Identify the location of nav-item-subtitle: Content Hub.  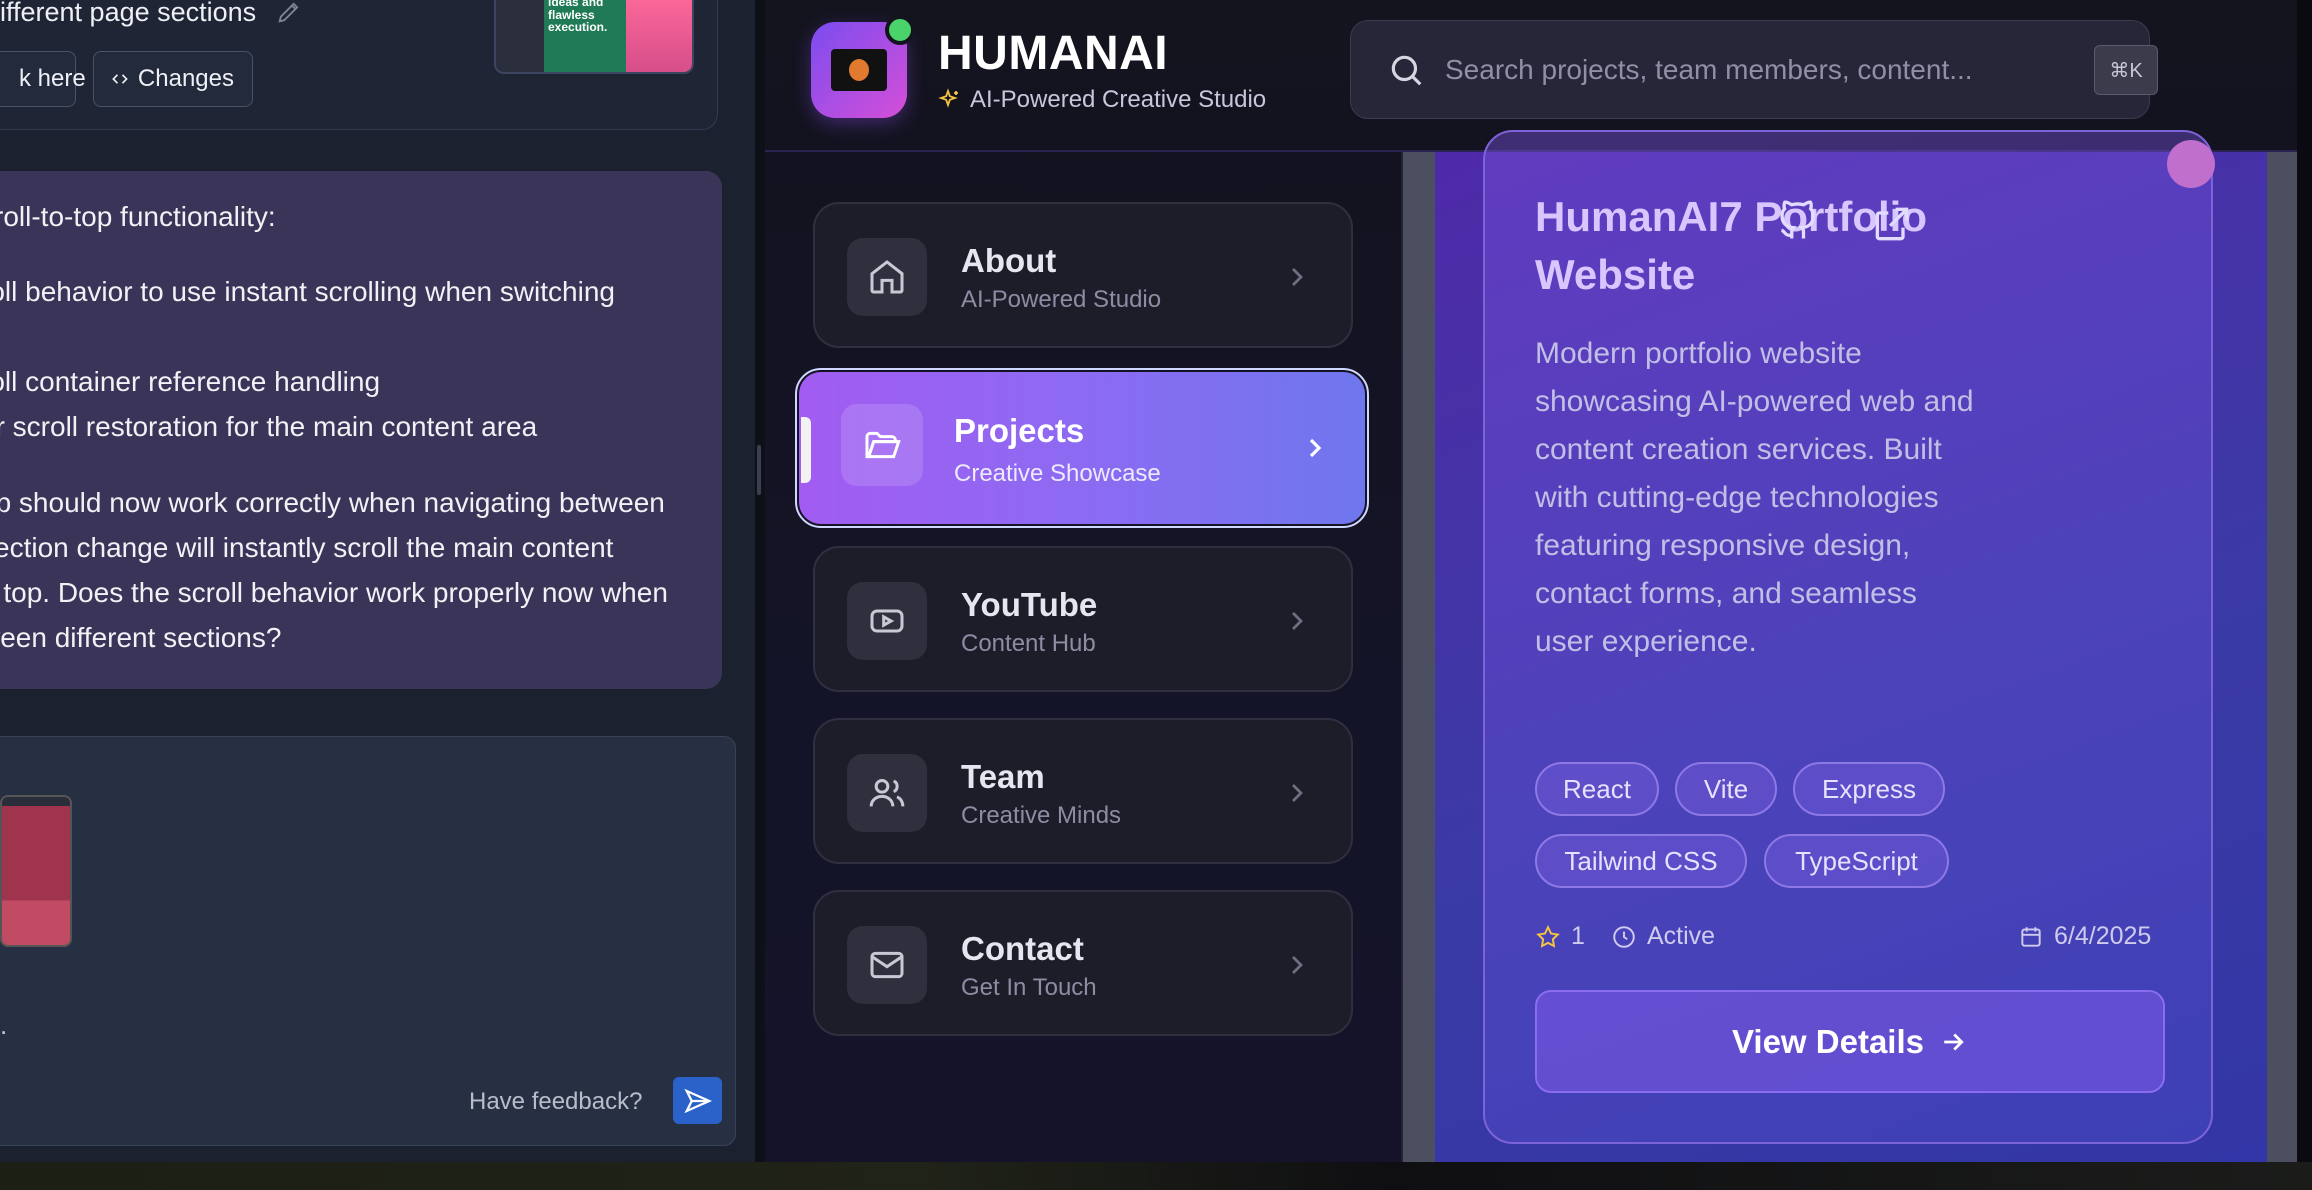
(1028, 643).